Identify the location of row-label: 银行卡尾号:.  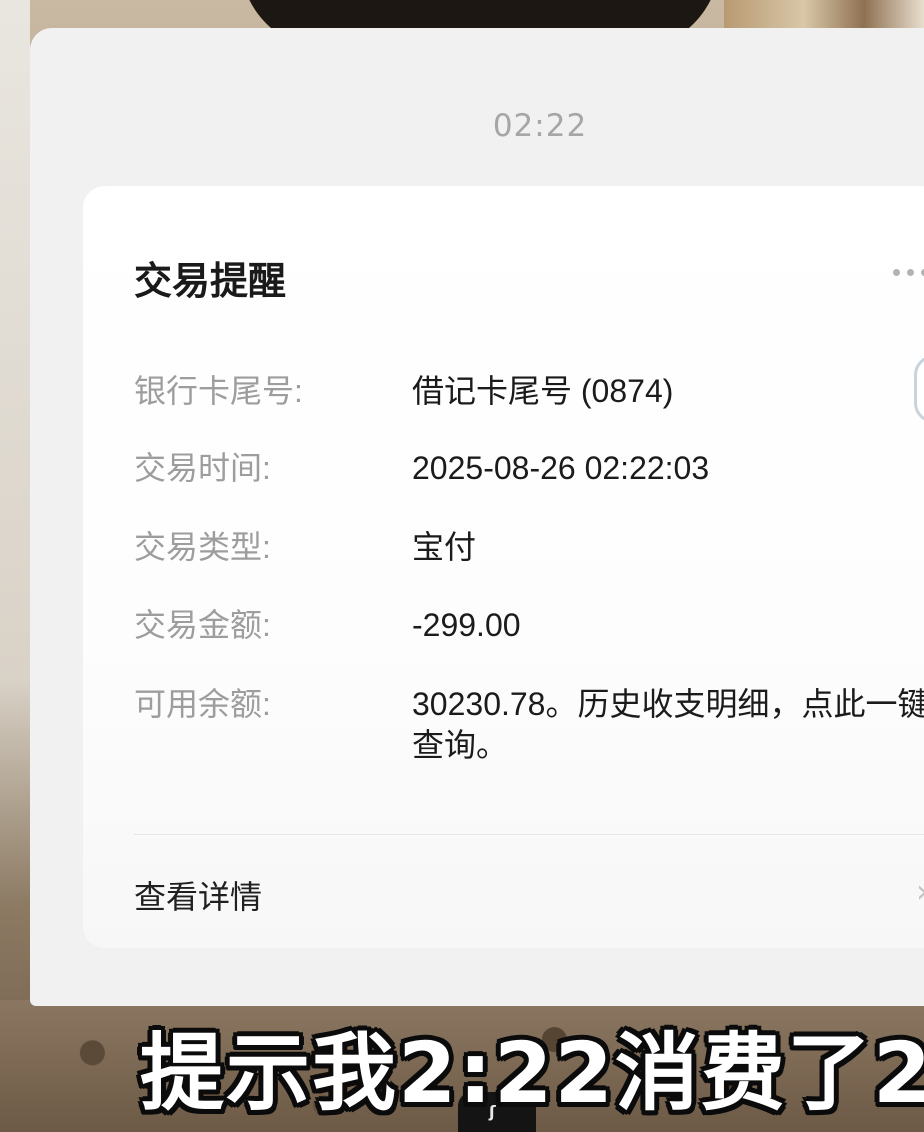
(218, 391).